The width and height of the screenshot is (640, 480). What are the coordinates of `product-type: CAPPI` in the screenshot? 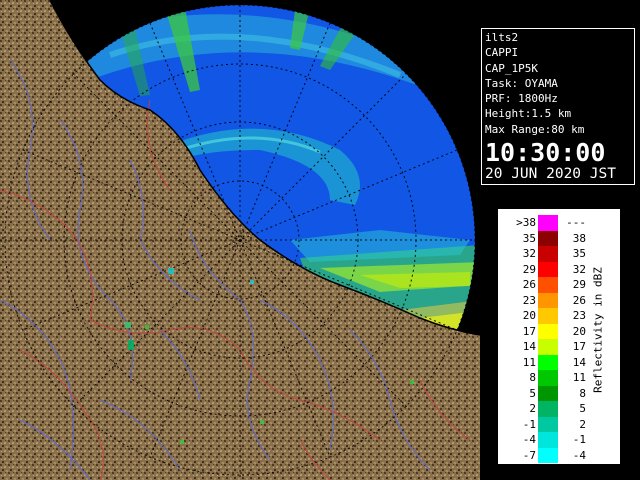 It's located at (502, 53).